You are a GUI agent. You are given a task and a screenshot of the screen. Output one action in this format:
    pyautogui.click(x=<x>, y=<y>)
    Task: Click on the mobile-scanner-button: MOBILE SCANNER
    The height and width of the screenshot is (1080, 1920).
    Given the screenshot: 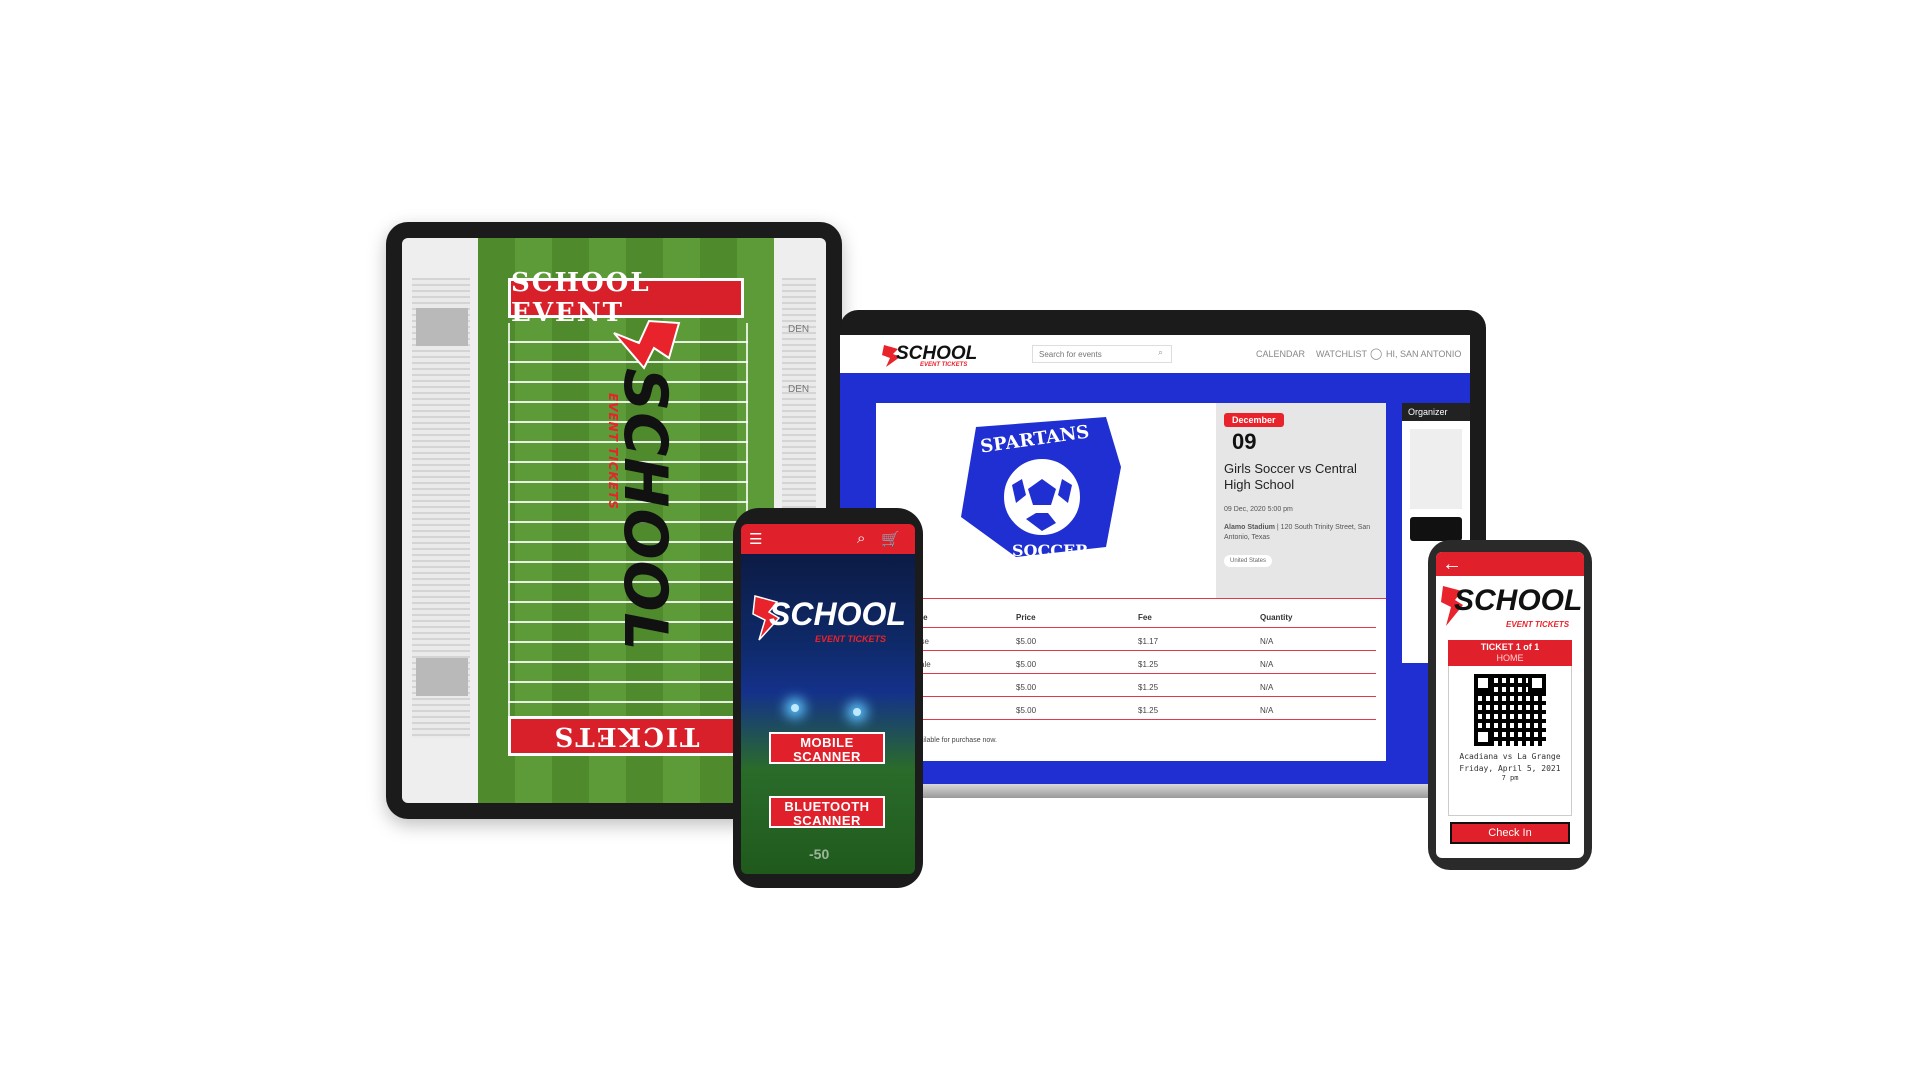 What is the action you would take?
    pyautogui.click(x=827, y=748)
    